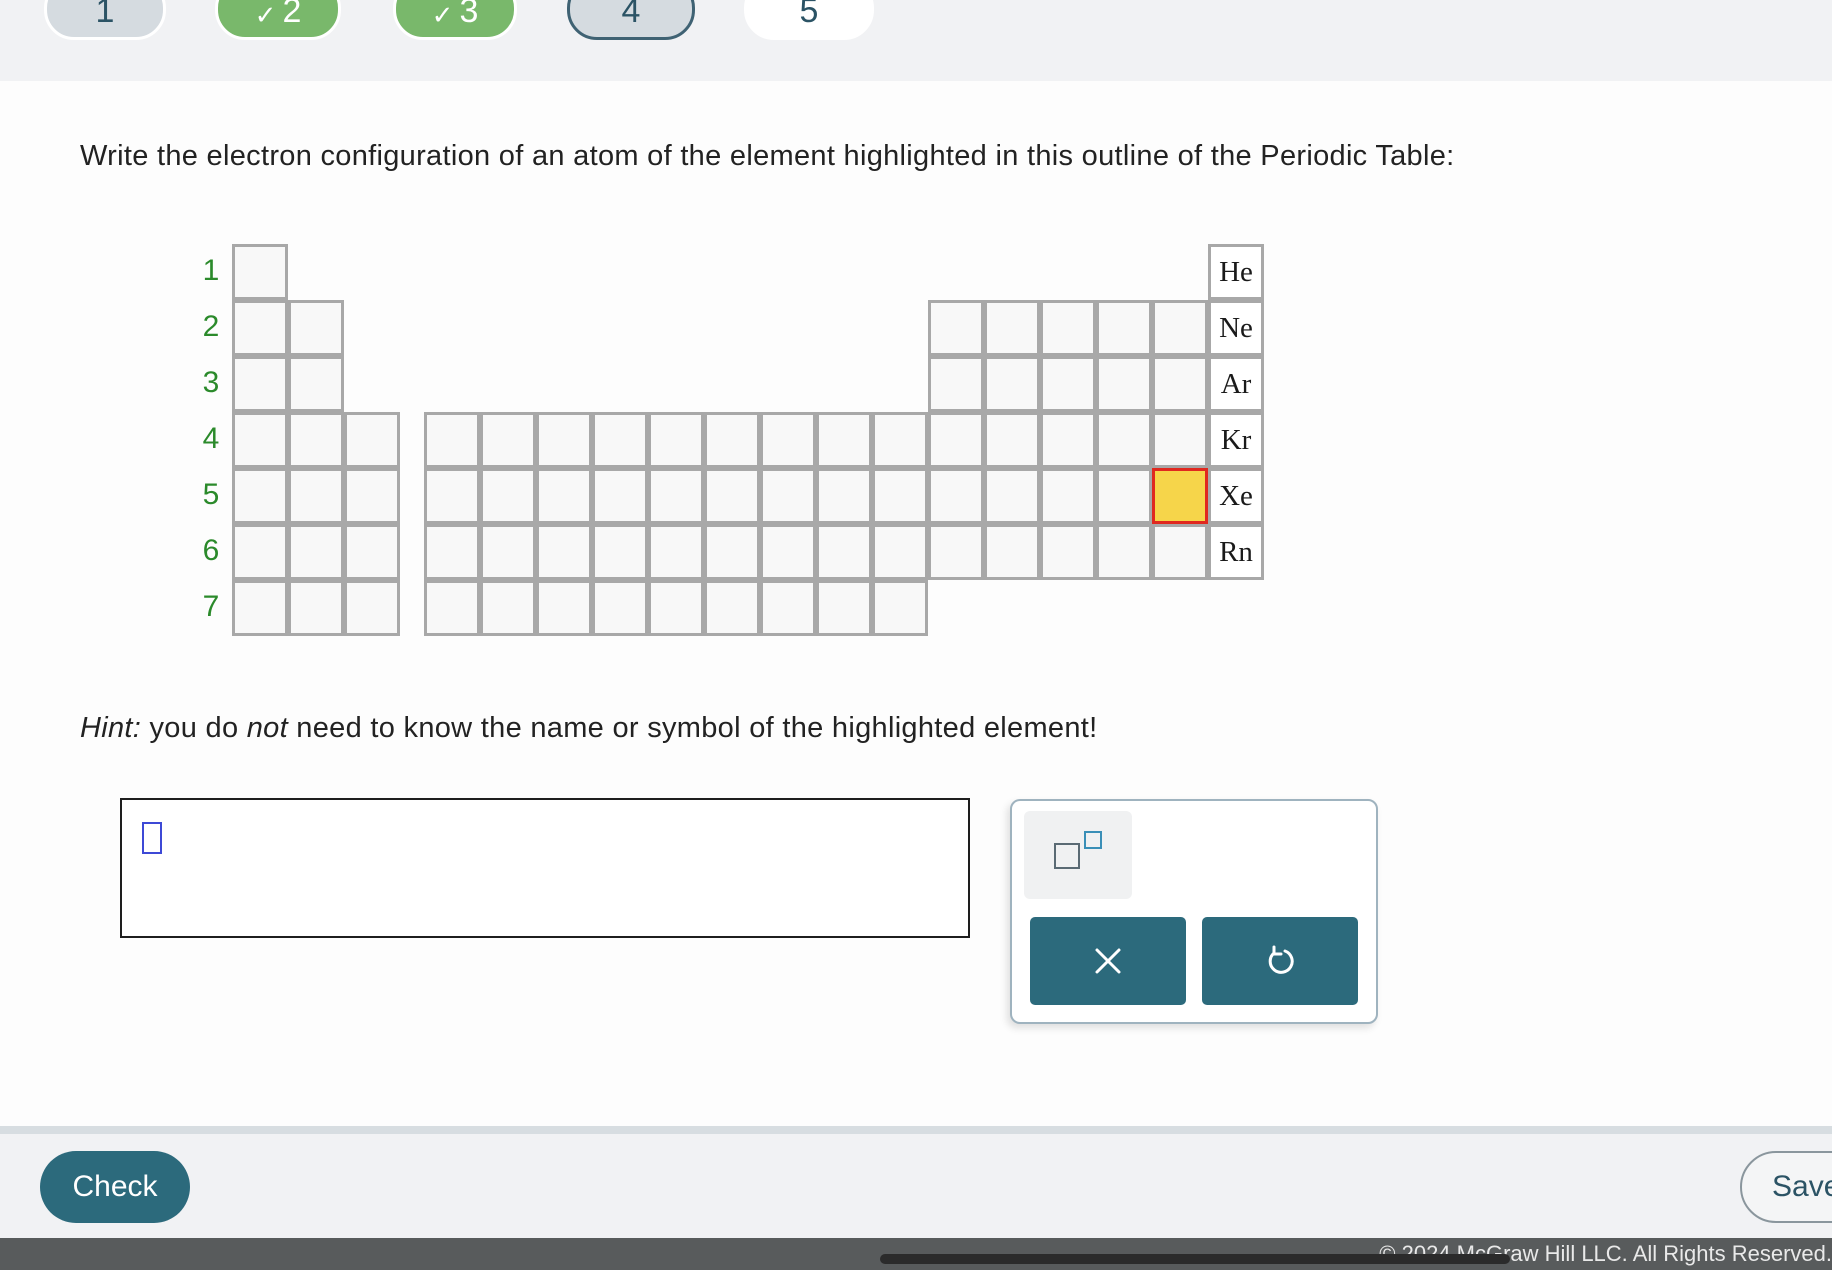  I want to click on step-2-button: ✓ 2, so click(278, 20).